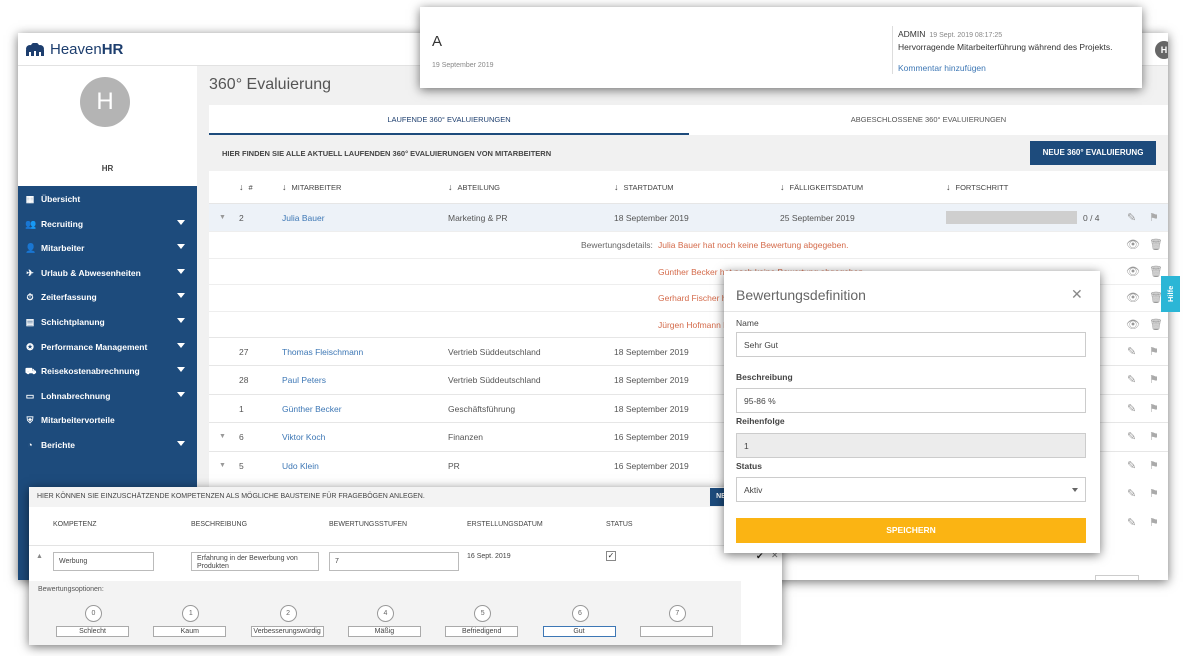 The height and width of the screenshot is (656, 1200). What do you see at coordinates (78, 420) in the screenshot?
I see `sidebar-item-label: Mitarbeitervorteile` at bounding box center [78, 420].